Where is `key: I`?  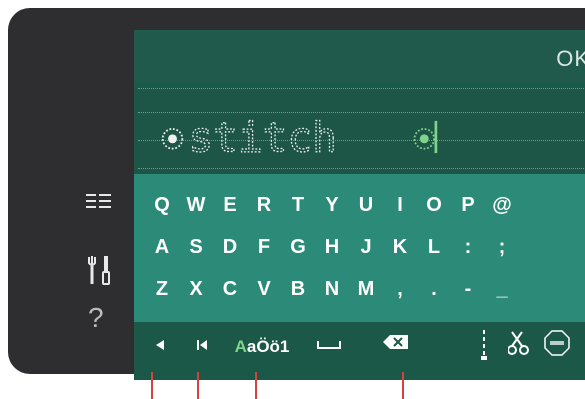
key: I is located at coordinates (400, 205).